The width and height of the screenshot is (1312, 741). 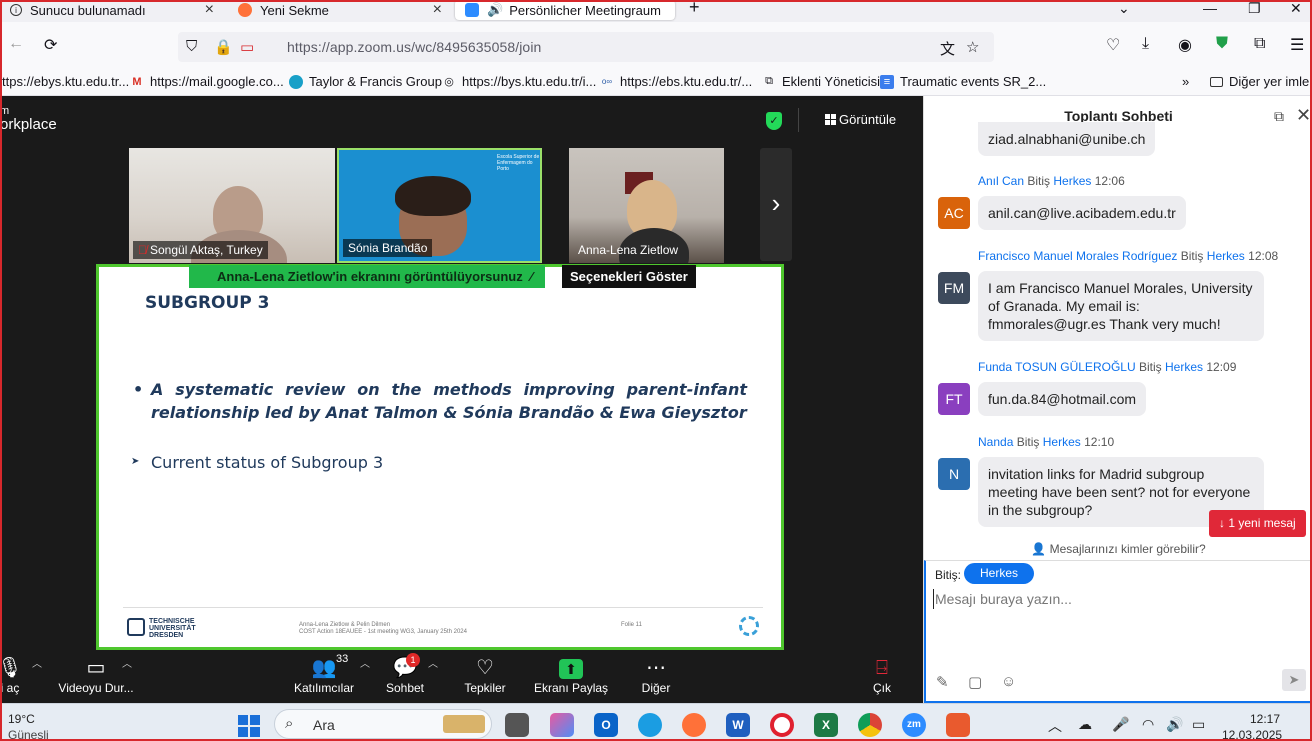 What do you see at coordinates (223, 47) in the screenshot?
I see `lock-icon: 🔒` at bounding box center [223, 47].